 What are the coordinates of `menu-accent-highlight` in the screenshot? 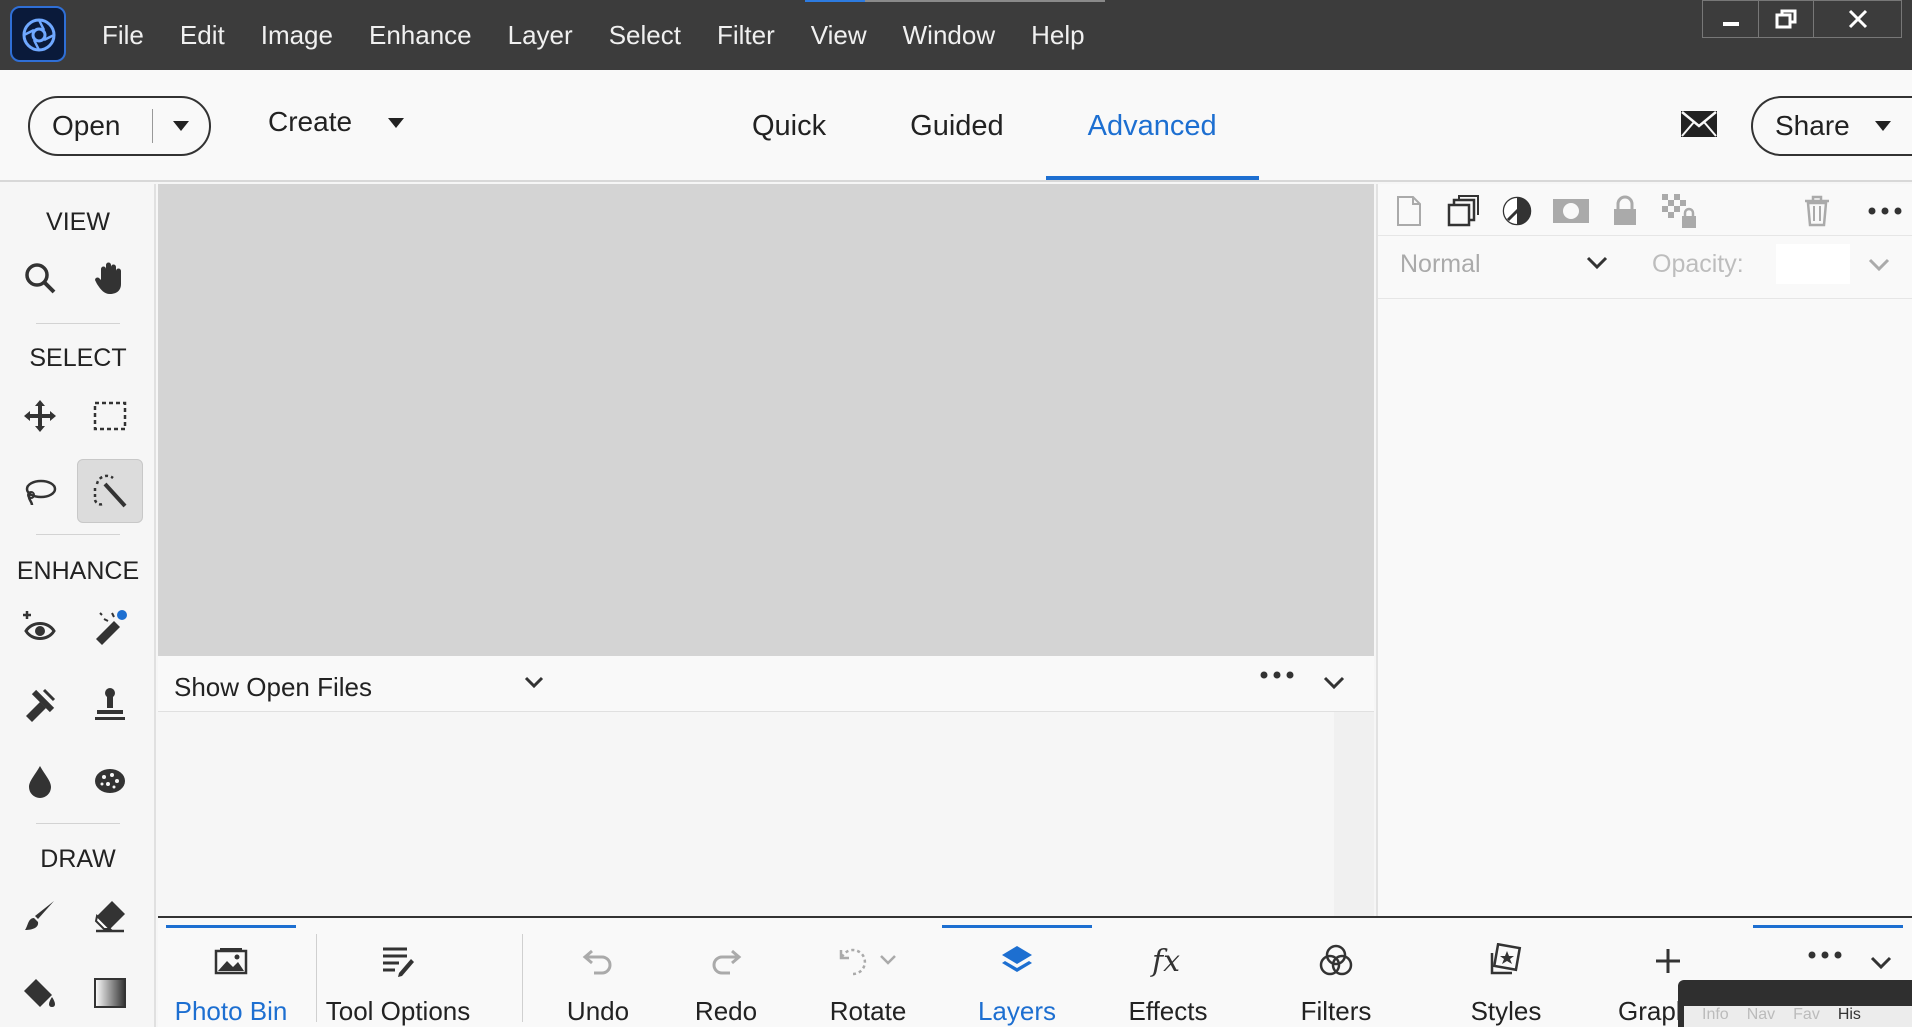 It's located at (835, 1).